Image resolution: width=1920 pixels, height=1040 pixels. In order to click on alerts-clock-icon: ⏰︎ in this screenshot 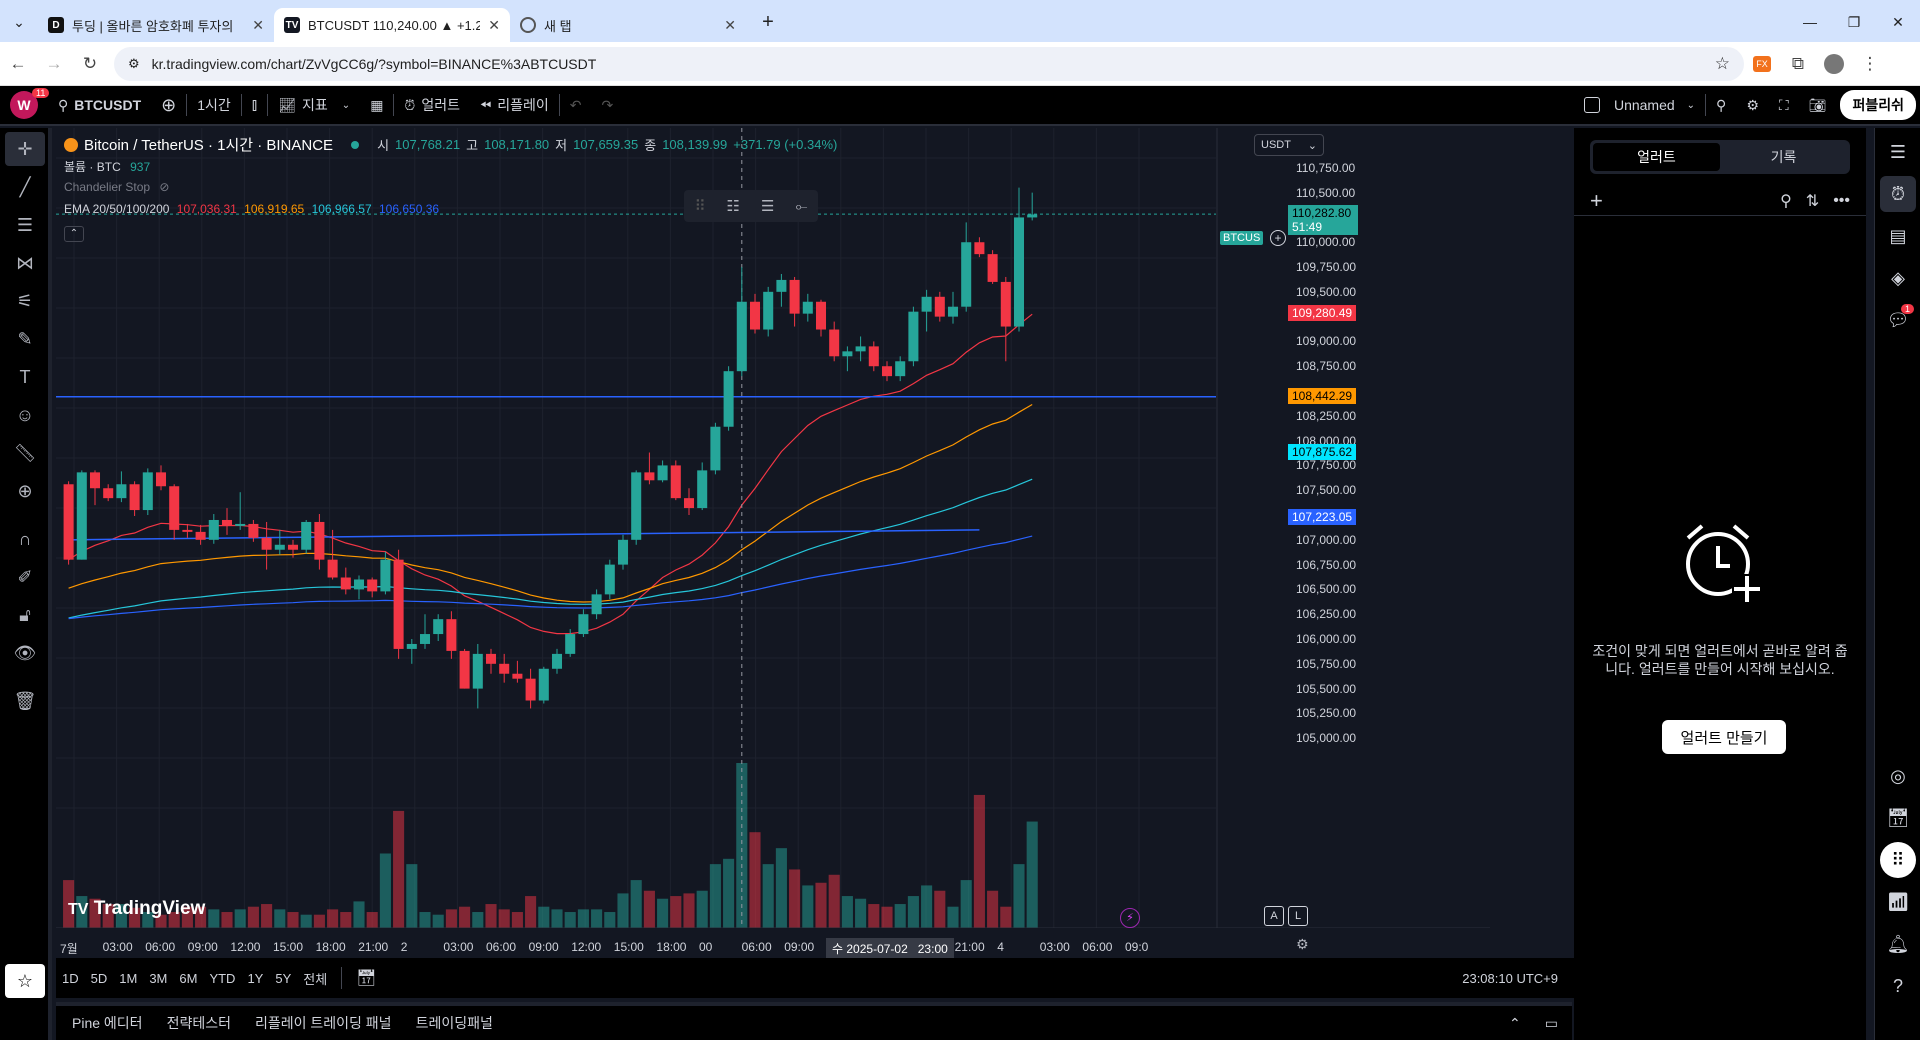, I will do `click(1898, 194)`.